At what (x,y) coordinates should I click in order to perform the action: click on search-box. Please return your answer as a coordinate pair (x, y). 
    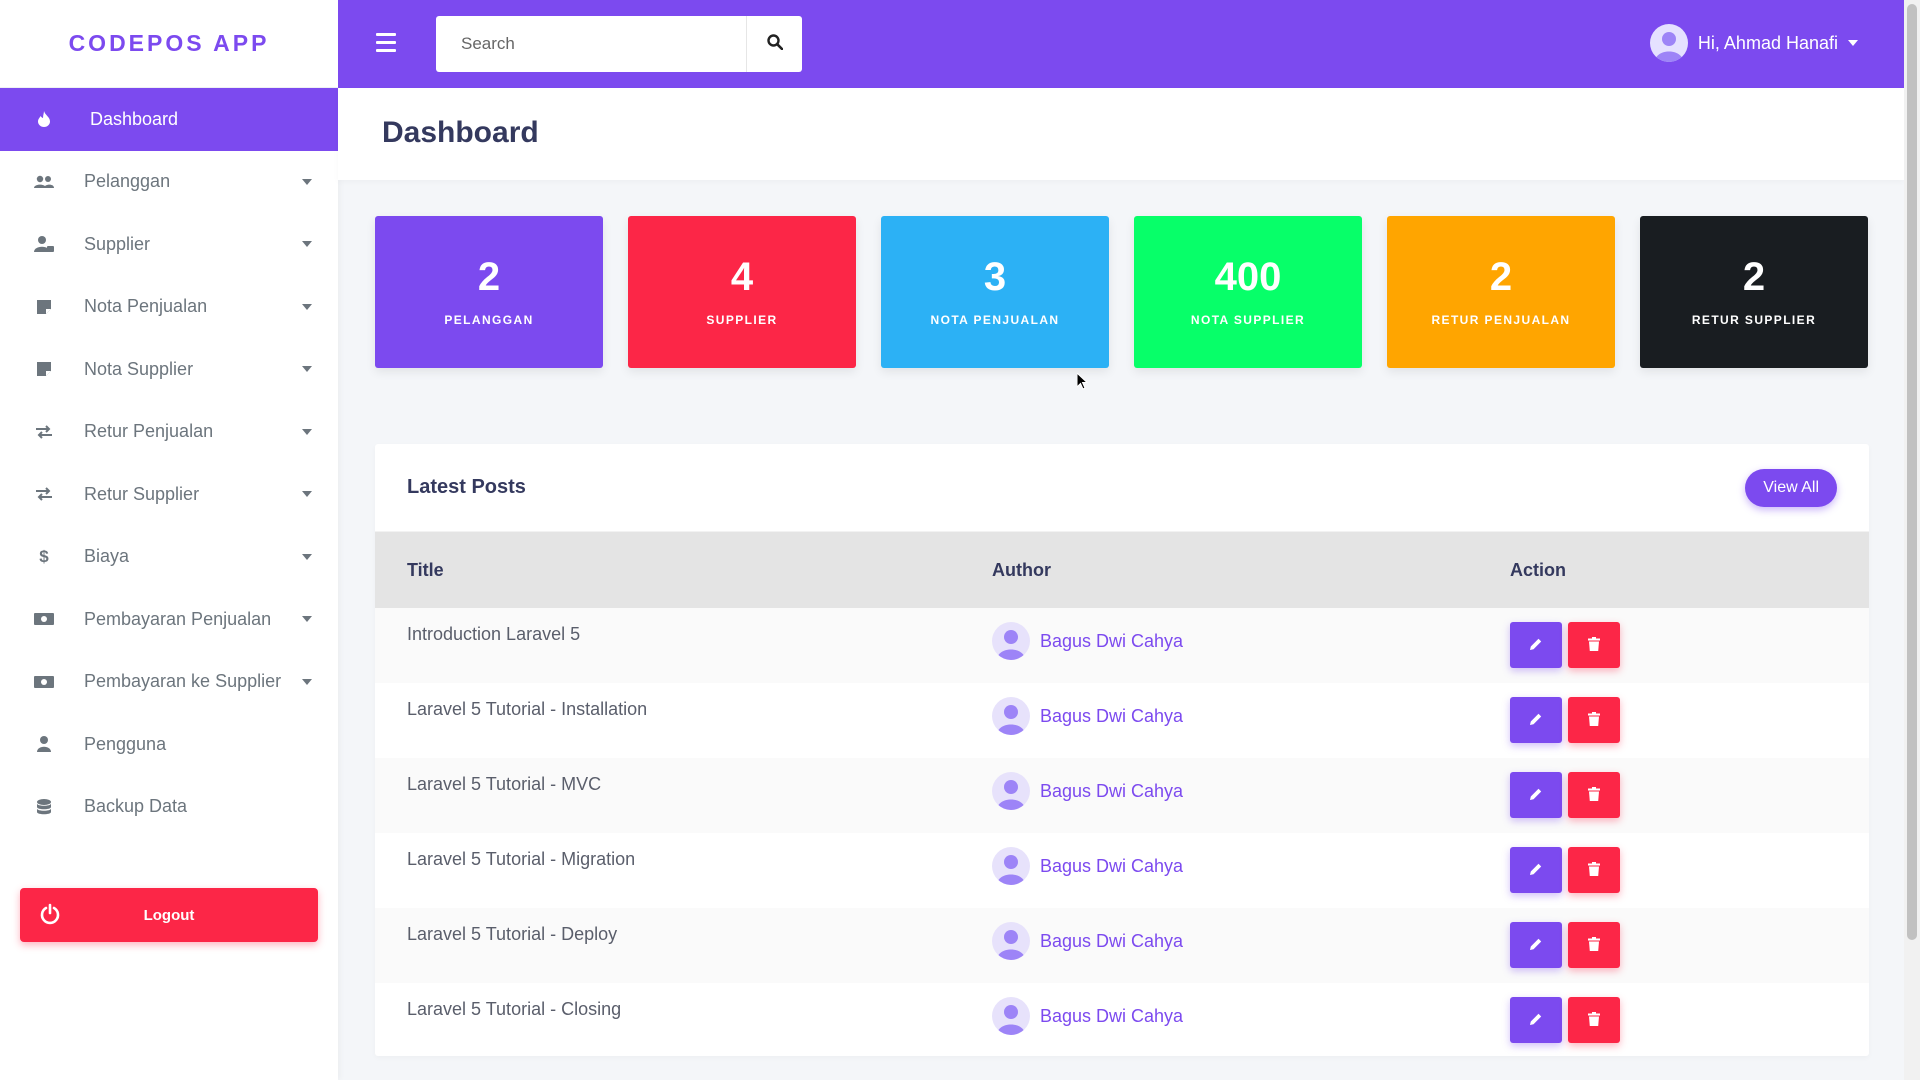
    Looking at the image, I should click on (619, 44).